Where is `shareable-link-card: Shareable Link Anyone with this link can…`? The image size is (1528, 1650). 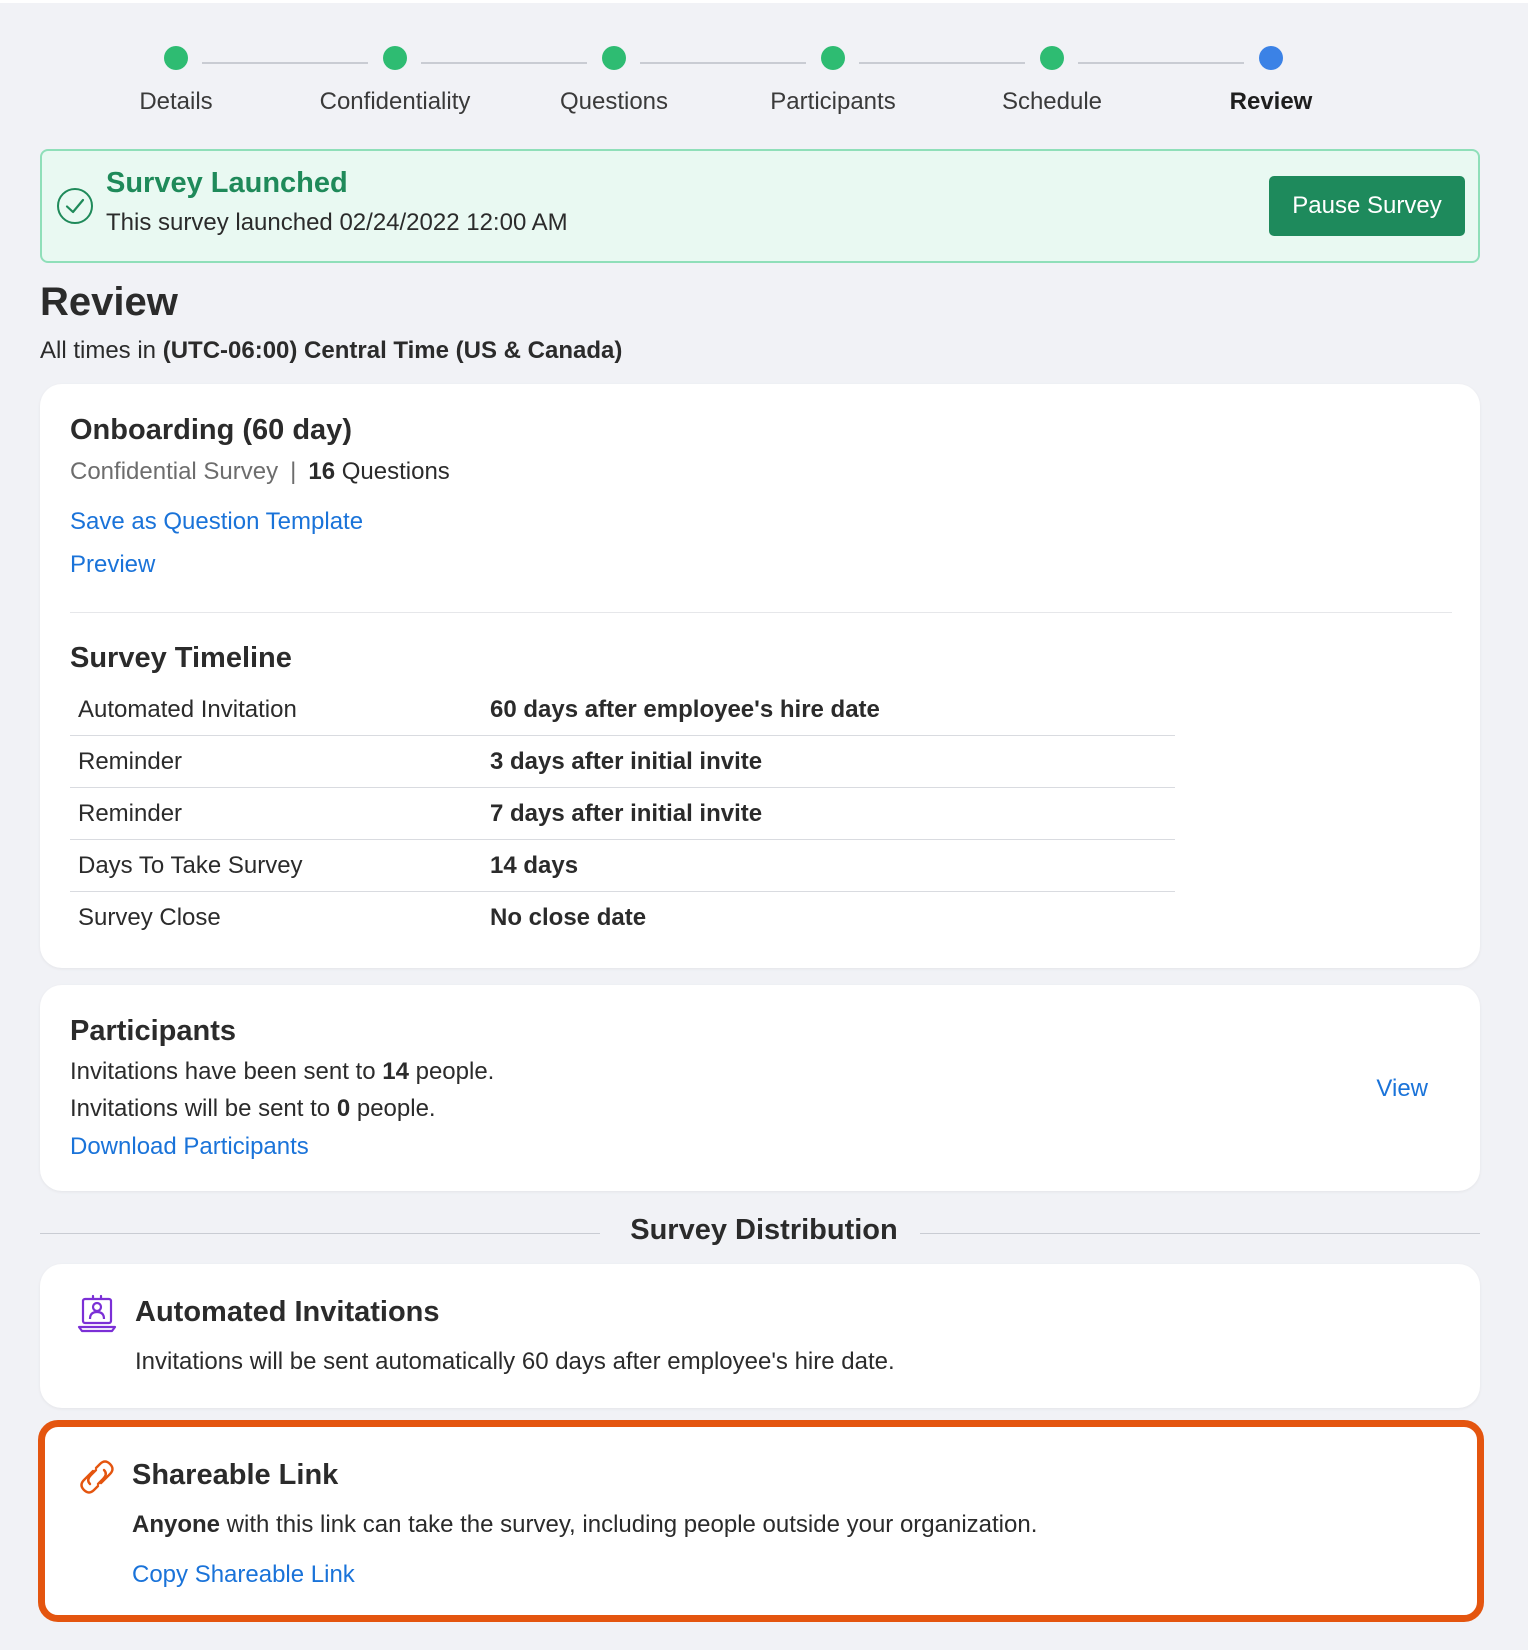 shareable-link-card: Shareable Link Anyone with this link can… is located at coordinates (761, 1521).